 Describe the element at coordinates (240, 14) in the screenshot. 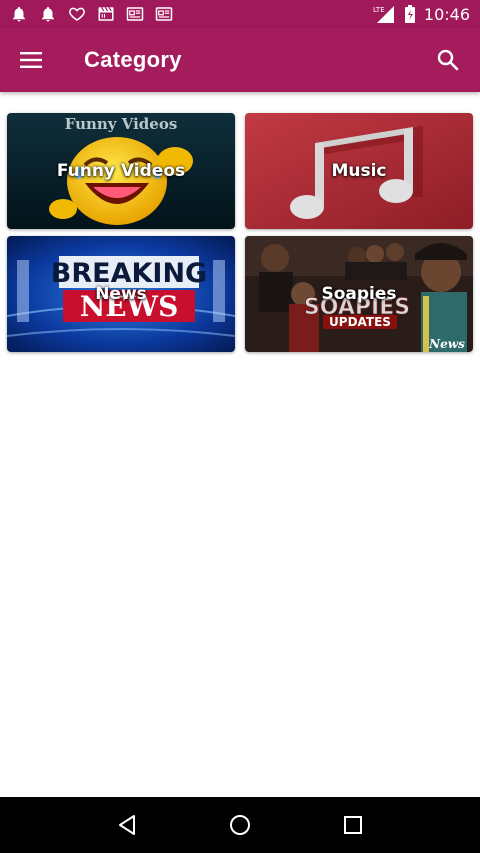

I see `status-bar: LTE 10:46` at that location.